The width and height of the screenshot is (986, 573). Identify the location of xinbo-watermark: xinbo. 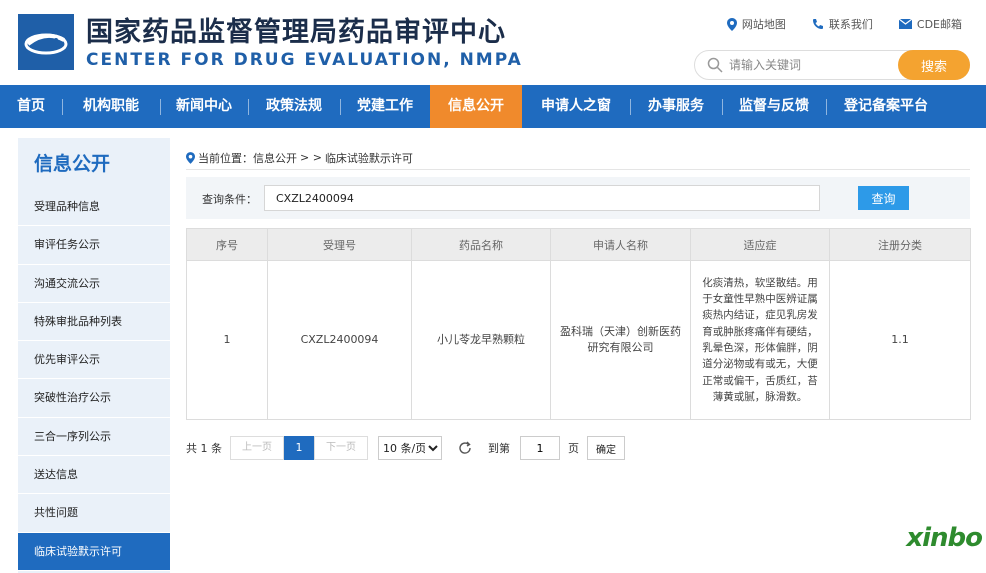
(944, 538).